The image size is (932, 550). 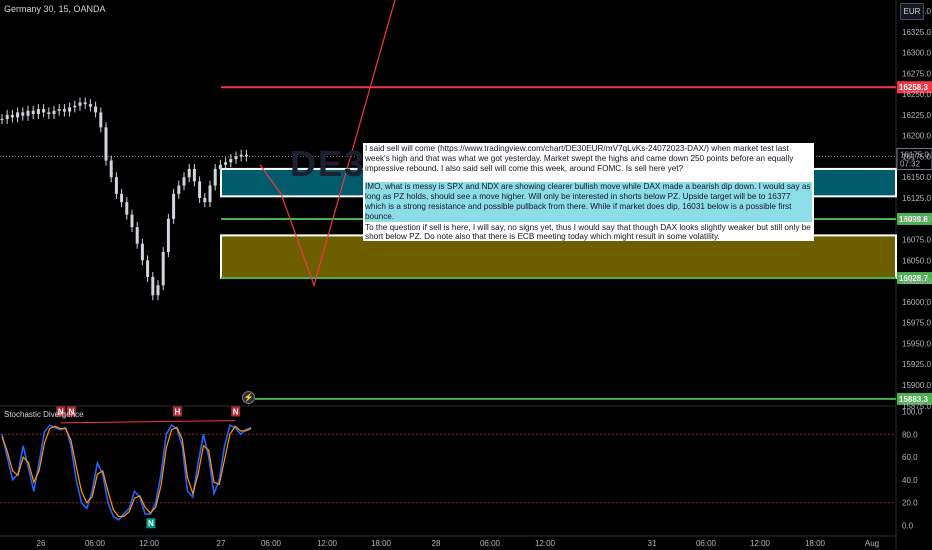 I want to click on stoch-tick-label: 60.0, so click(x=910, y=457).